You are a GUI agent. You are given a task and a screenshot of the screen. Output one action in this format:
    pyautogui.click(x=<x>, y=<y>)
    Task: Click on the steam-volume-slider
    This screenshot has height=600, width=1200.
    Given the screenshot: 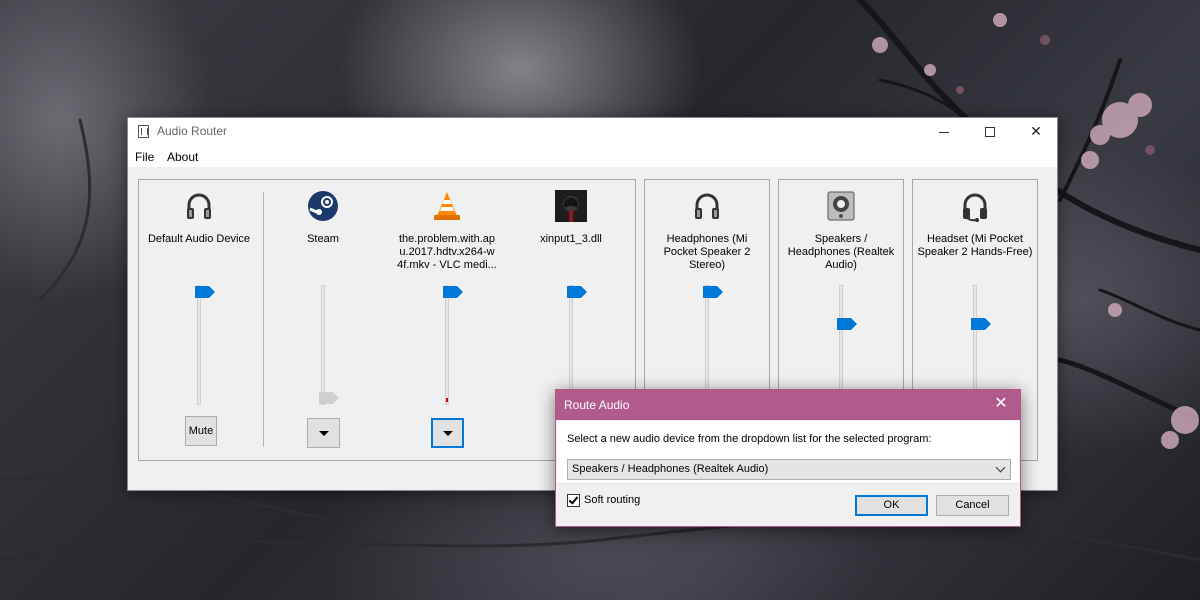 What is the action you would take?
    pyautogui.click(x=329, y=345)
    